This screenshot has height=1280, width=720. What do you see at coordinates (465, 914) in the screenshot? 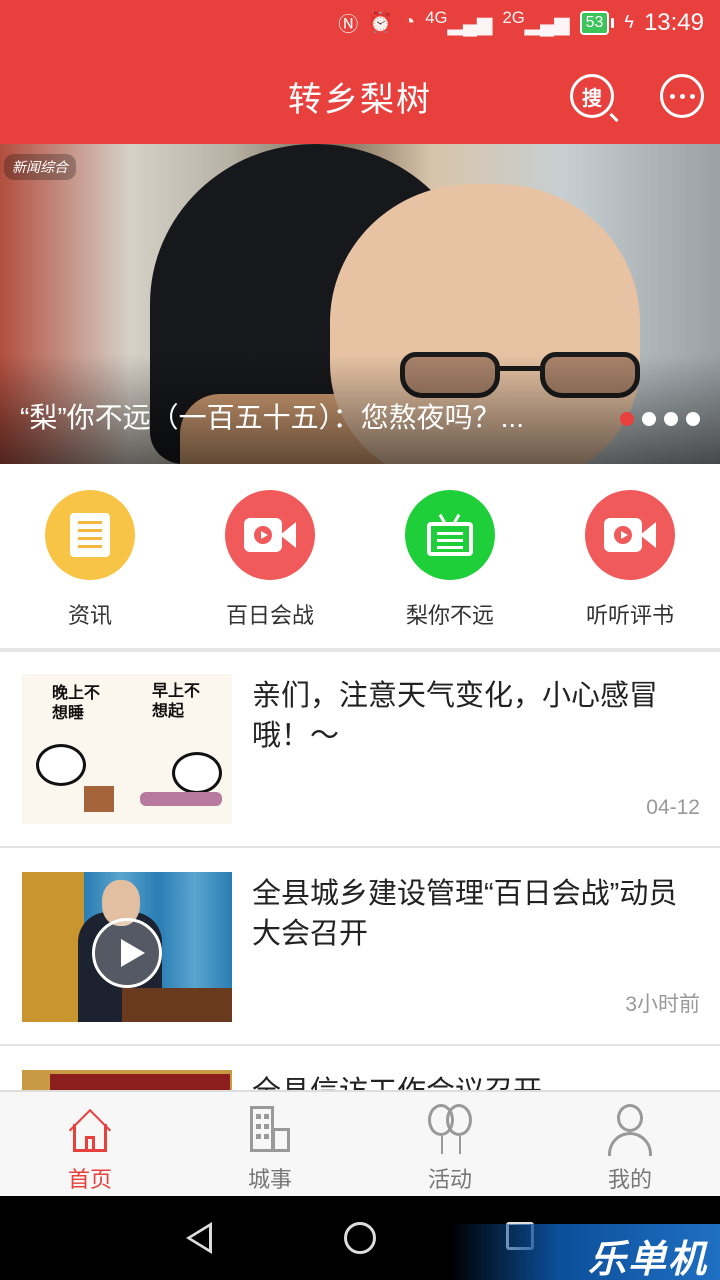
I see `news-title: 全县城乡建设管理“百日会战”动员大会召开` at bounding box center [465, 914].